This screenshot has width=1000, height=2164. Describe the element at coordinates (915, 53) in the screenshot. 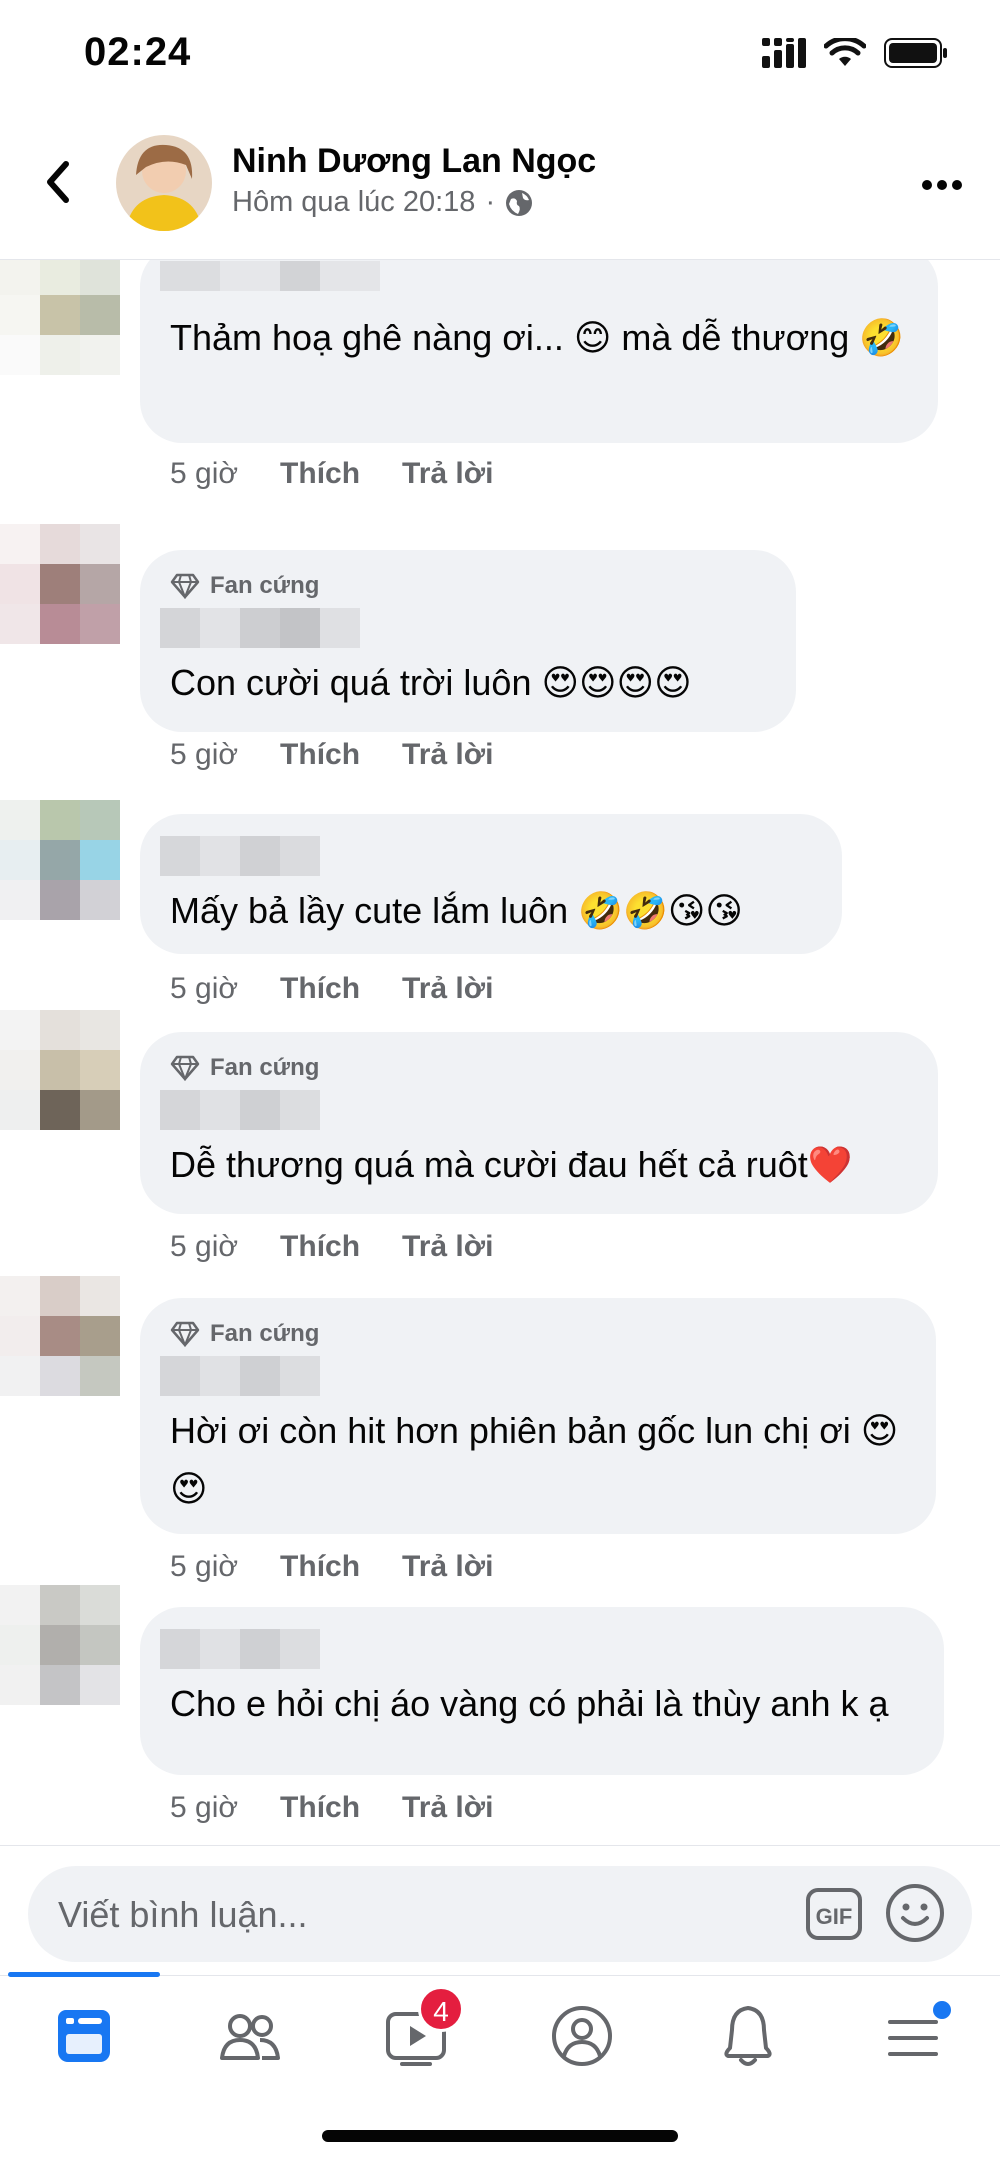

I see `battery-icon` at that location.